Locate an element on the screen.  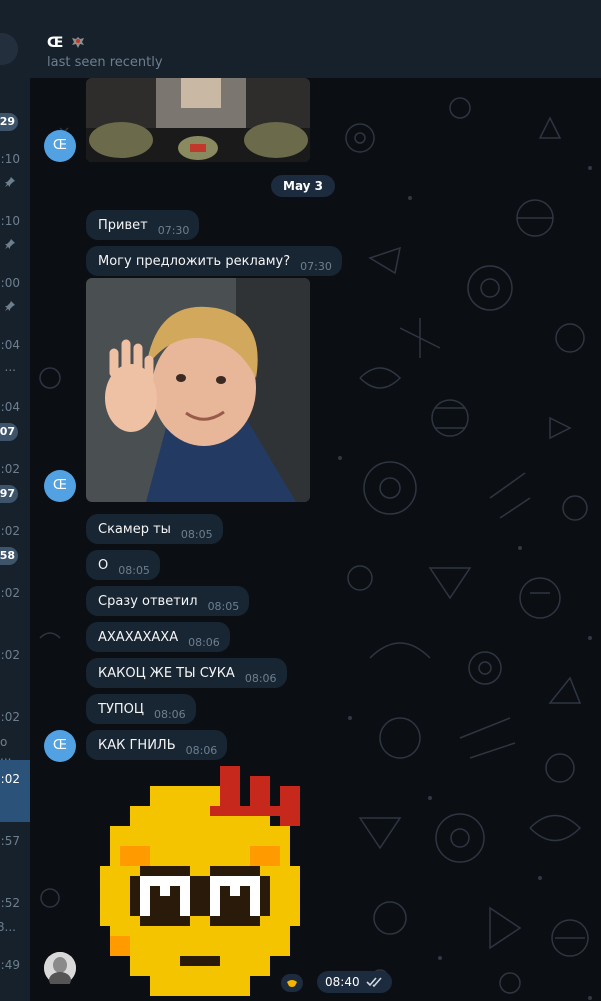
waving-boy-photo is located at coordinates (198, 390).